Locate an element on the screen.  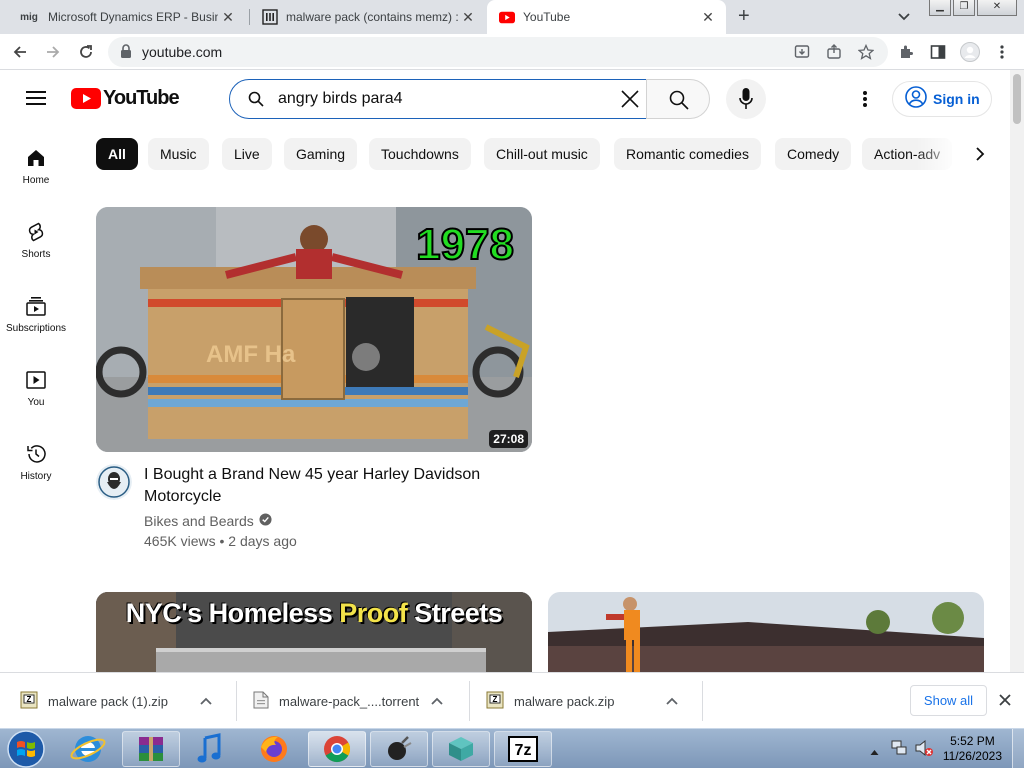
volume-muted-icon is located at coordinates (924, 750).